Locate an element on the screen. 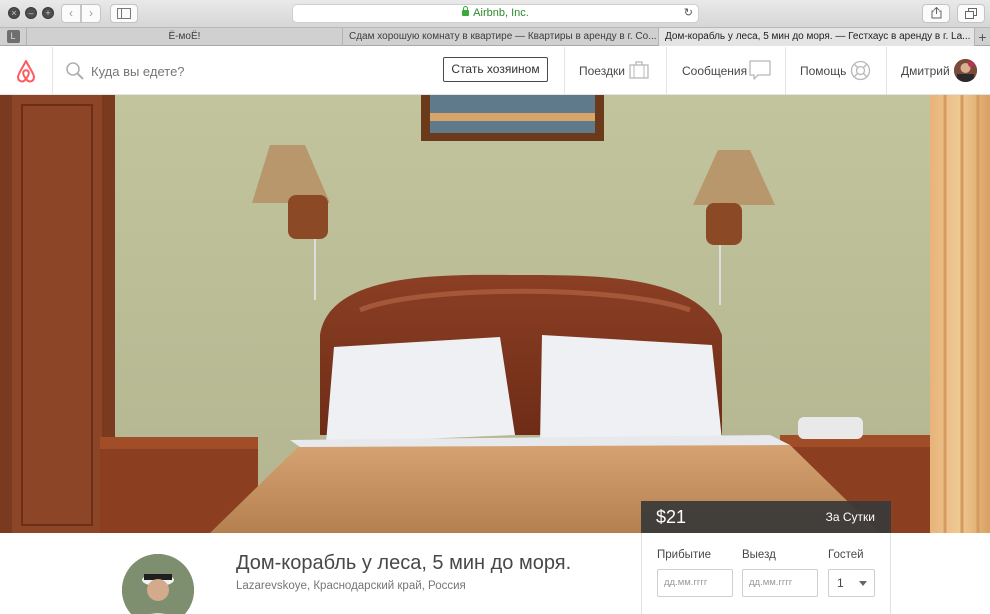 The width and height of the screenshot is (990, 614). close-window-icon: × is located at coordinates (14, 13).